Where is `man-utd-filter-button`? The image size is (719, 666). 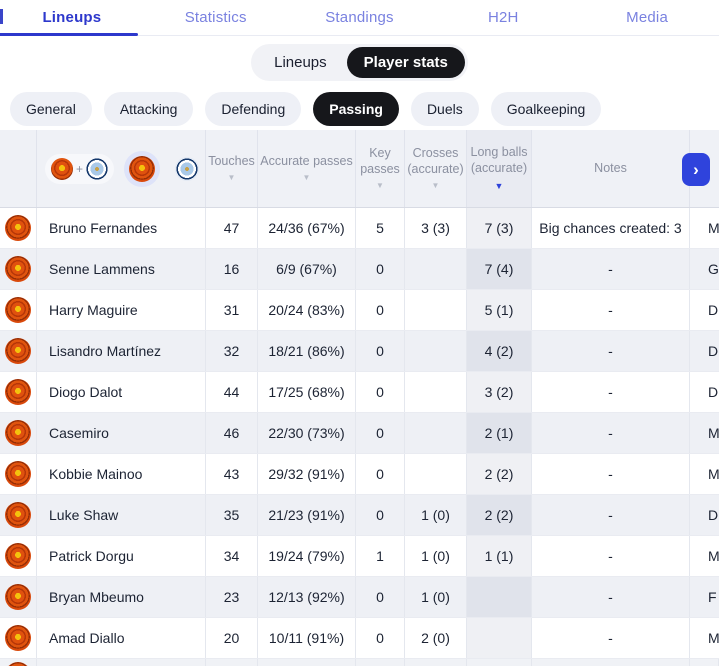 man-utd-filter-button is located at coordinates (142, 168).